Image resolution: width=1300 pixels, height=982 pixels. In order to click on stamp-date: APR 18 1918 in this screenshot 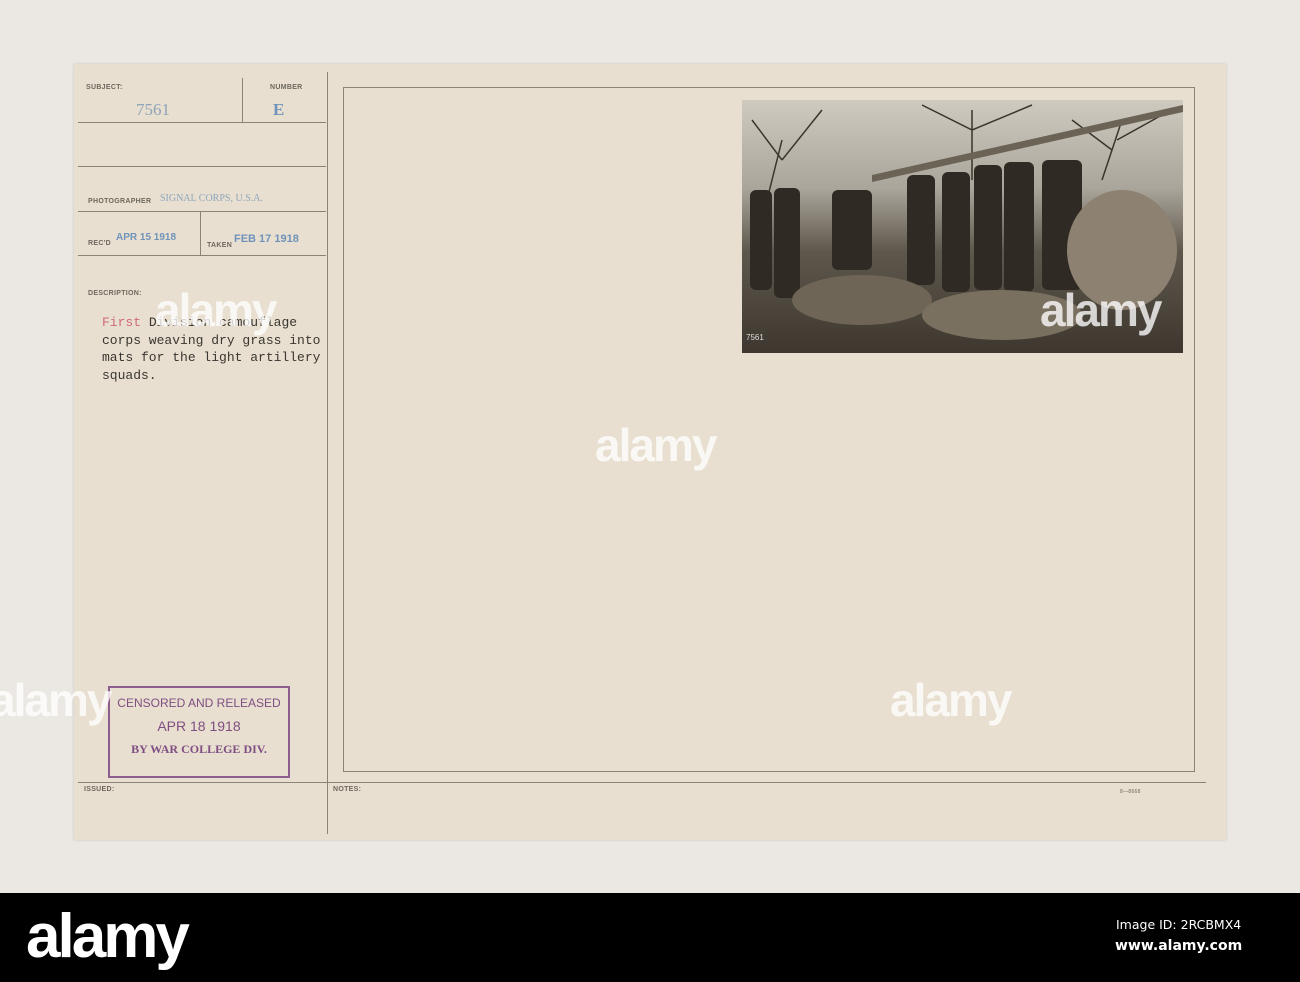, I will do `click(199, 726)`.